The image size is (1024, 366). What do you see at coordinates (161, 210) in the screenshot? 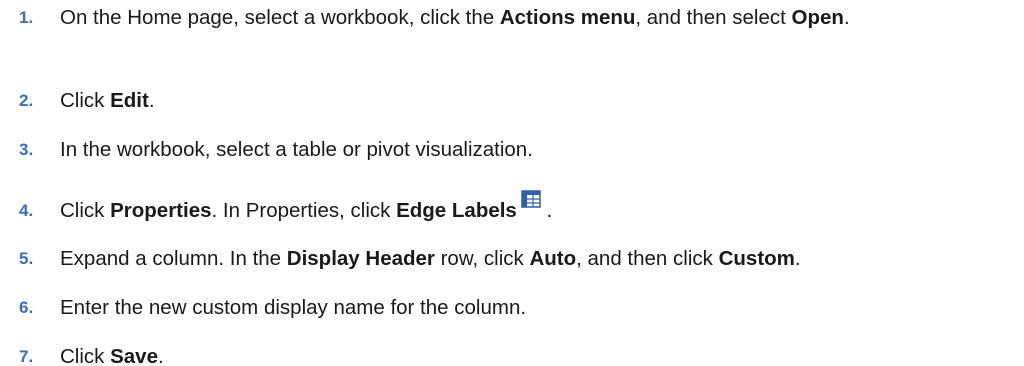
I see `ui-term-properties: Properties` at bounding box center [161, 210].